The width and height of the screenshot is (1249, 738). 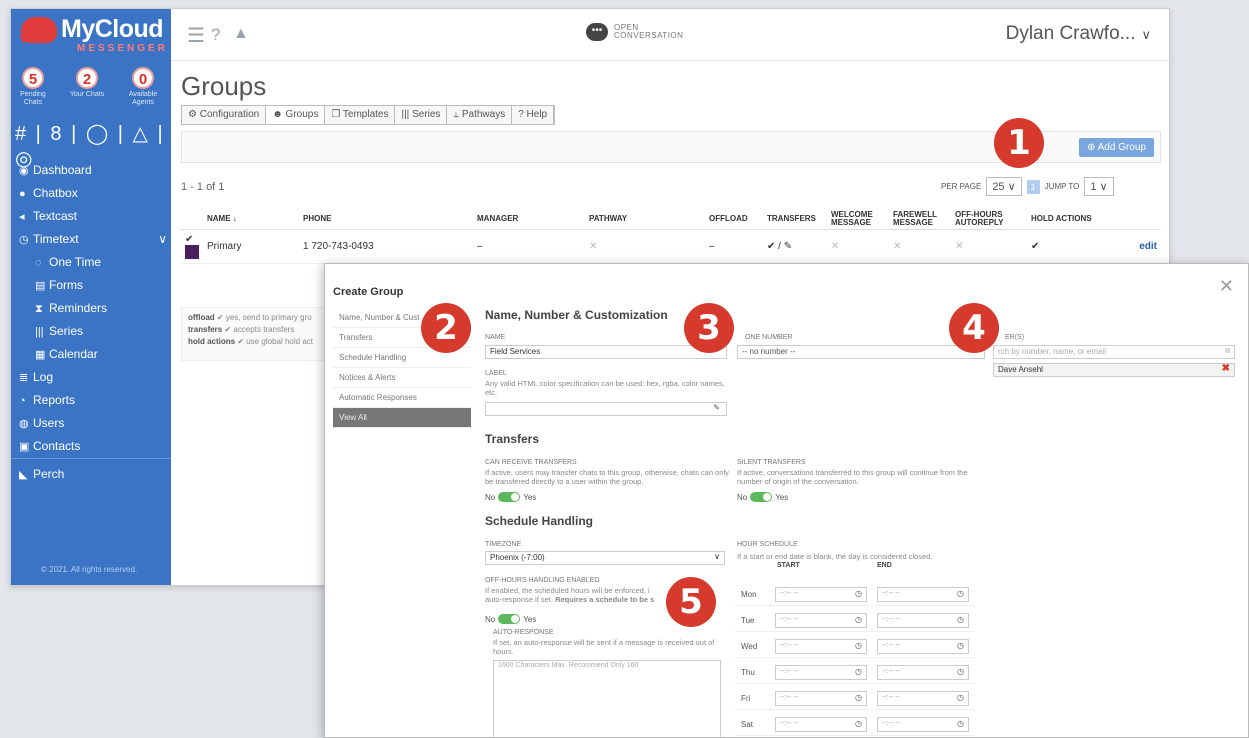 I want to click on user-menu: Dylan Crawfo... ∨, so click(x=1078, y=34).